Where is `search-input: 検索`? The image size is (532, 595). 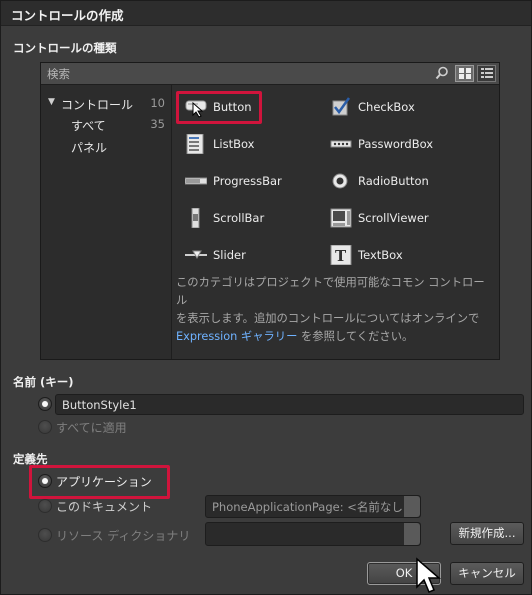
search-input: 検索 is located at coordinates (58, 74).